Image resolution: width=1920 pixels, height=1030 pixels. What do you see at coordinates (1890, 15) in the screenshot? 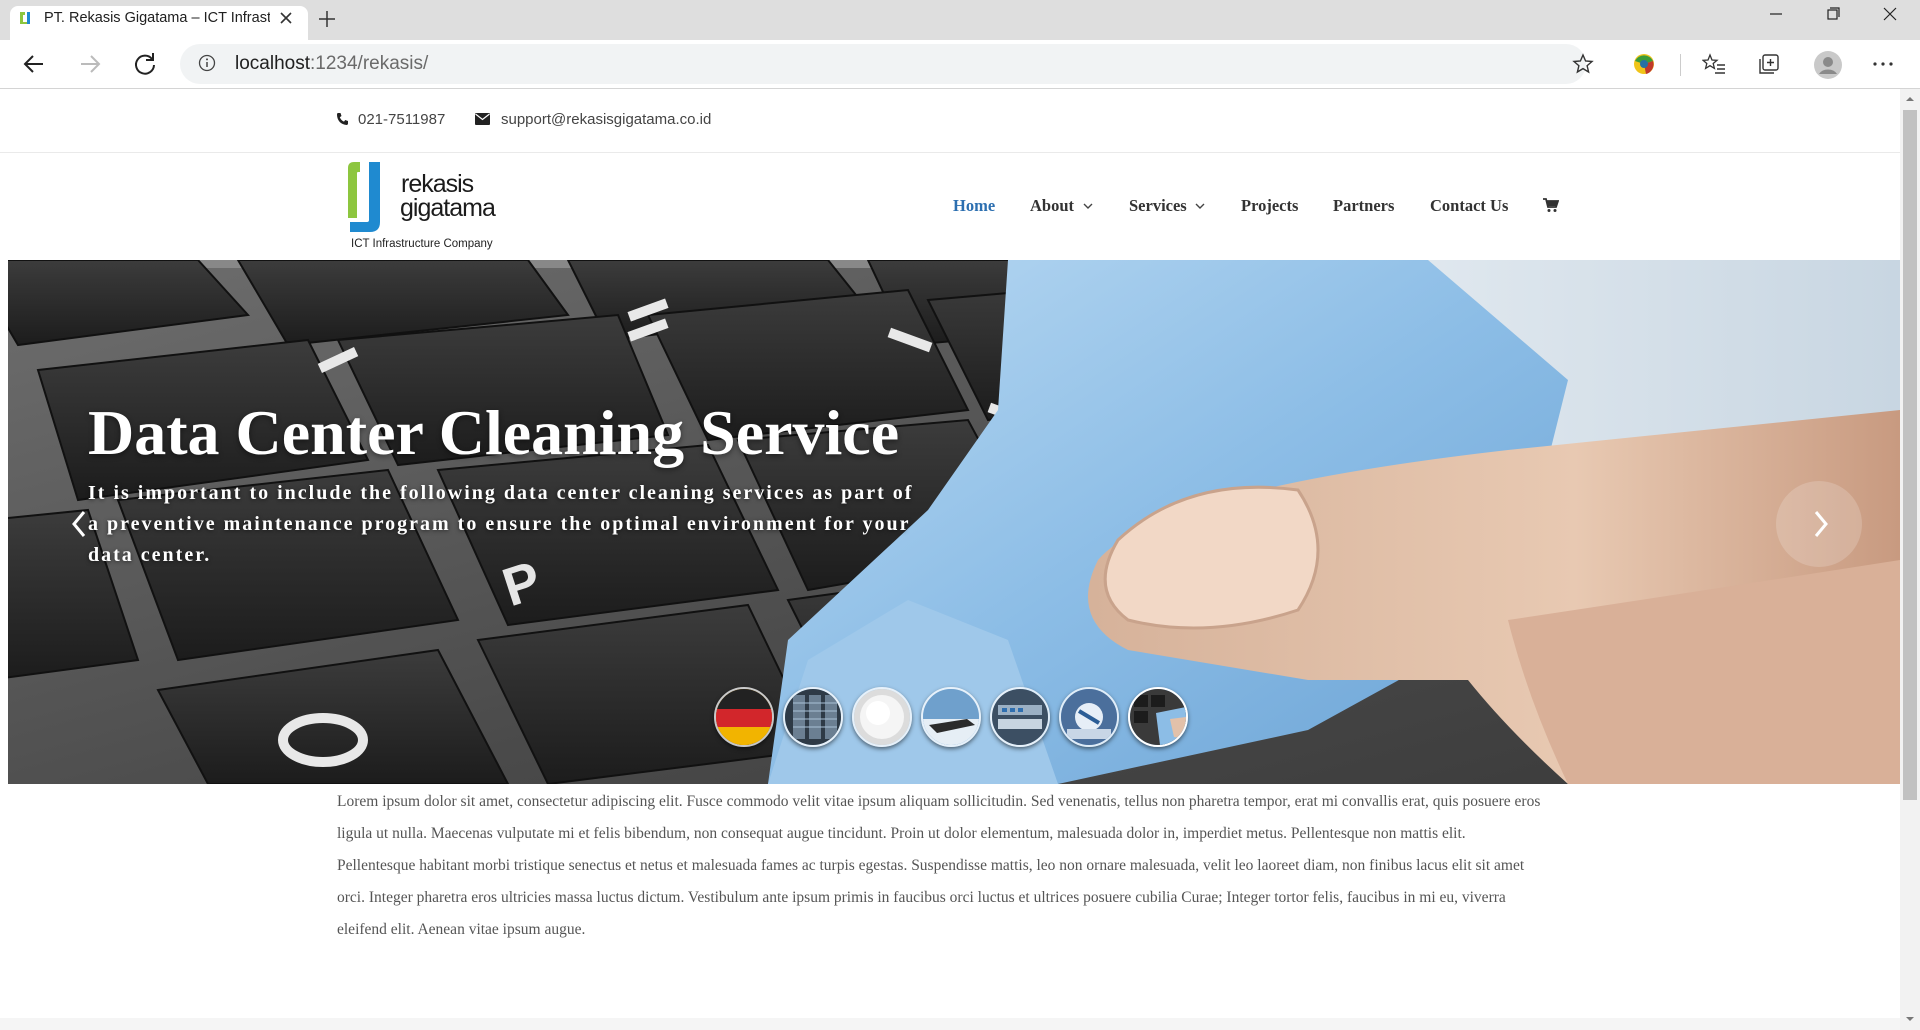
I see `window-close-icon` at bounding box center [1890, 15].